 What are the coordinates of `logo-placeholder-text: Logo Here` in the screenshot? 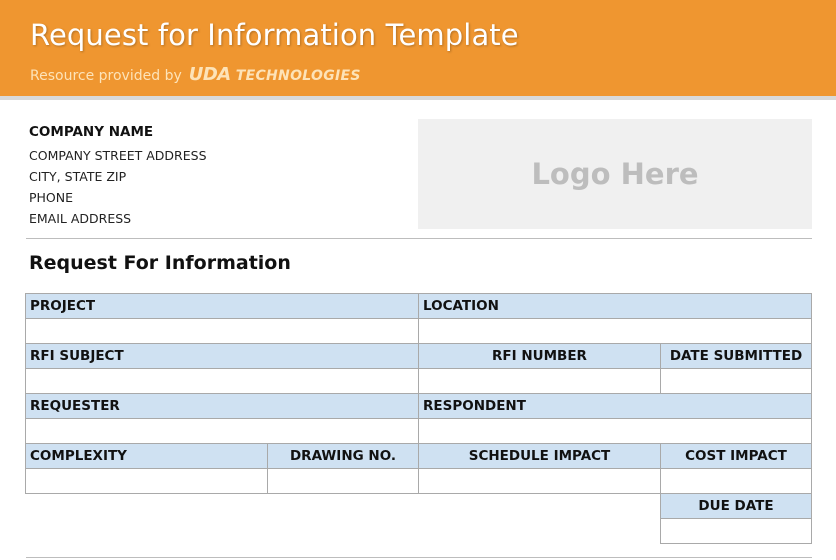 It's located at (615, 174).